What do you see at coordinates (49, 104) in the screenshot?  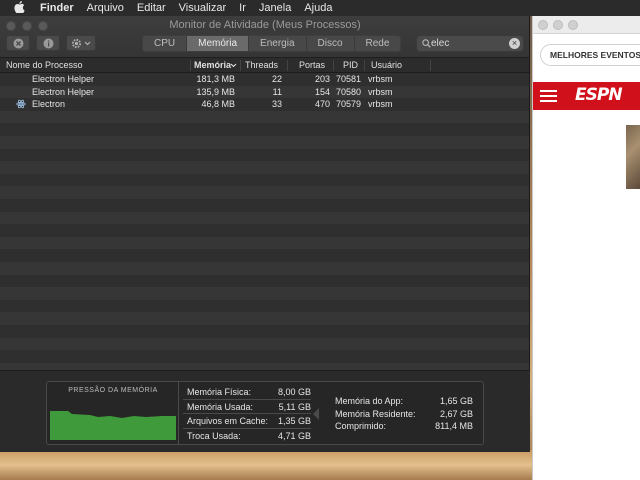 I see `process-name: Electron` at bounding box center [49, 104].